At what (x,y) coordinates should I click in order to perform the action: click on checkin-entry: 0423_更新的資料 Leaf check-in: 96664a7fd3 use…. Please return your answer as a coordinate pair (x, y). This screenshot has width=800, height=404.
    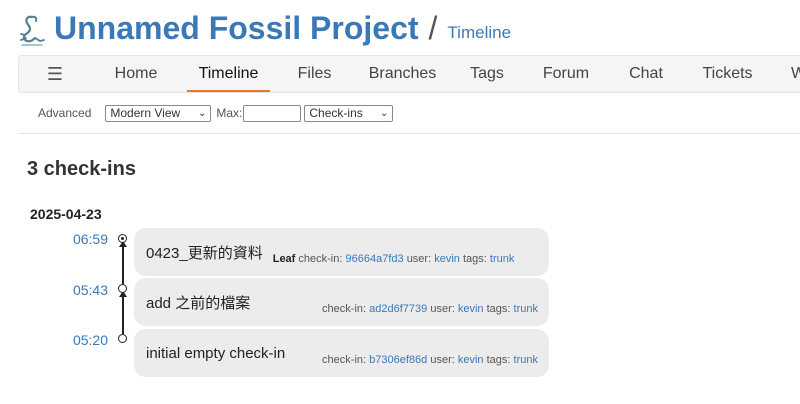
    Looking at the image, I should click on (341, 252).